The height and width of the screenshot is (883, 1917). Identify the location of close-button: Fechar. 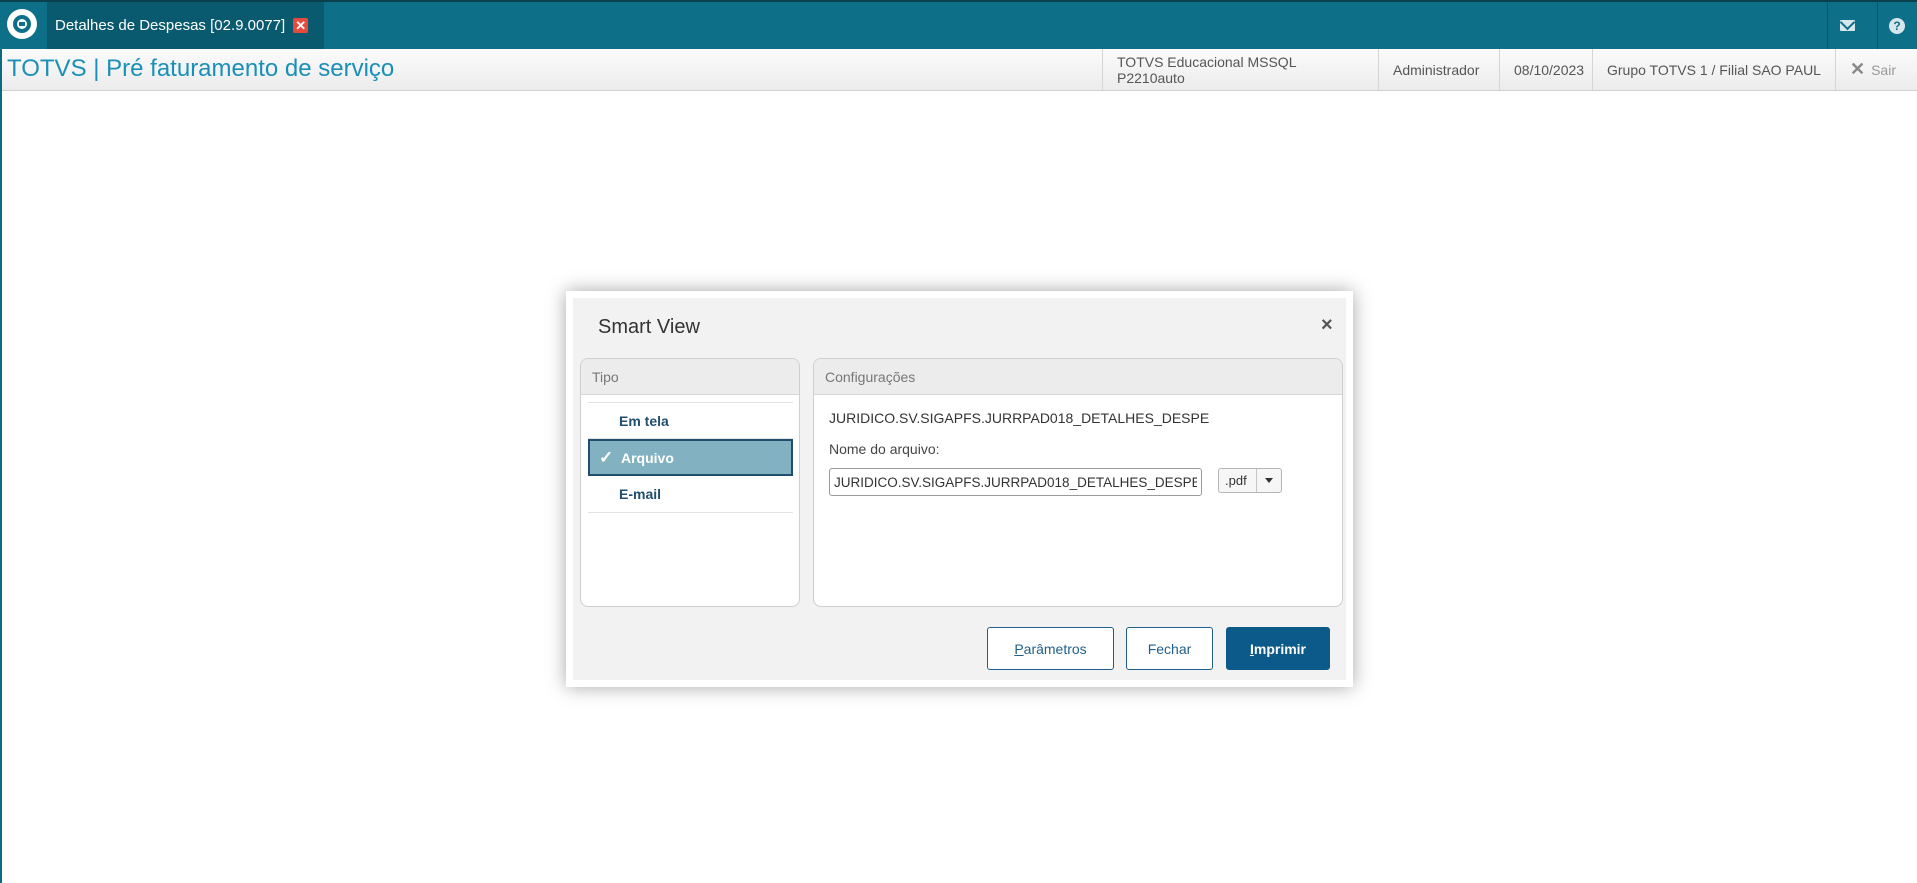
(1169, 648).